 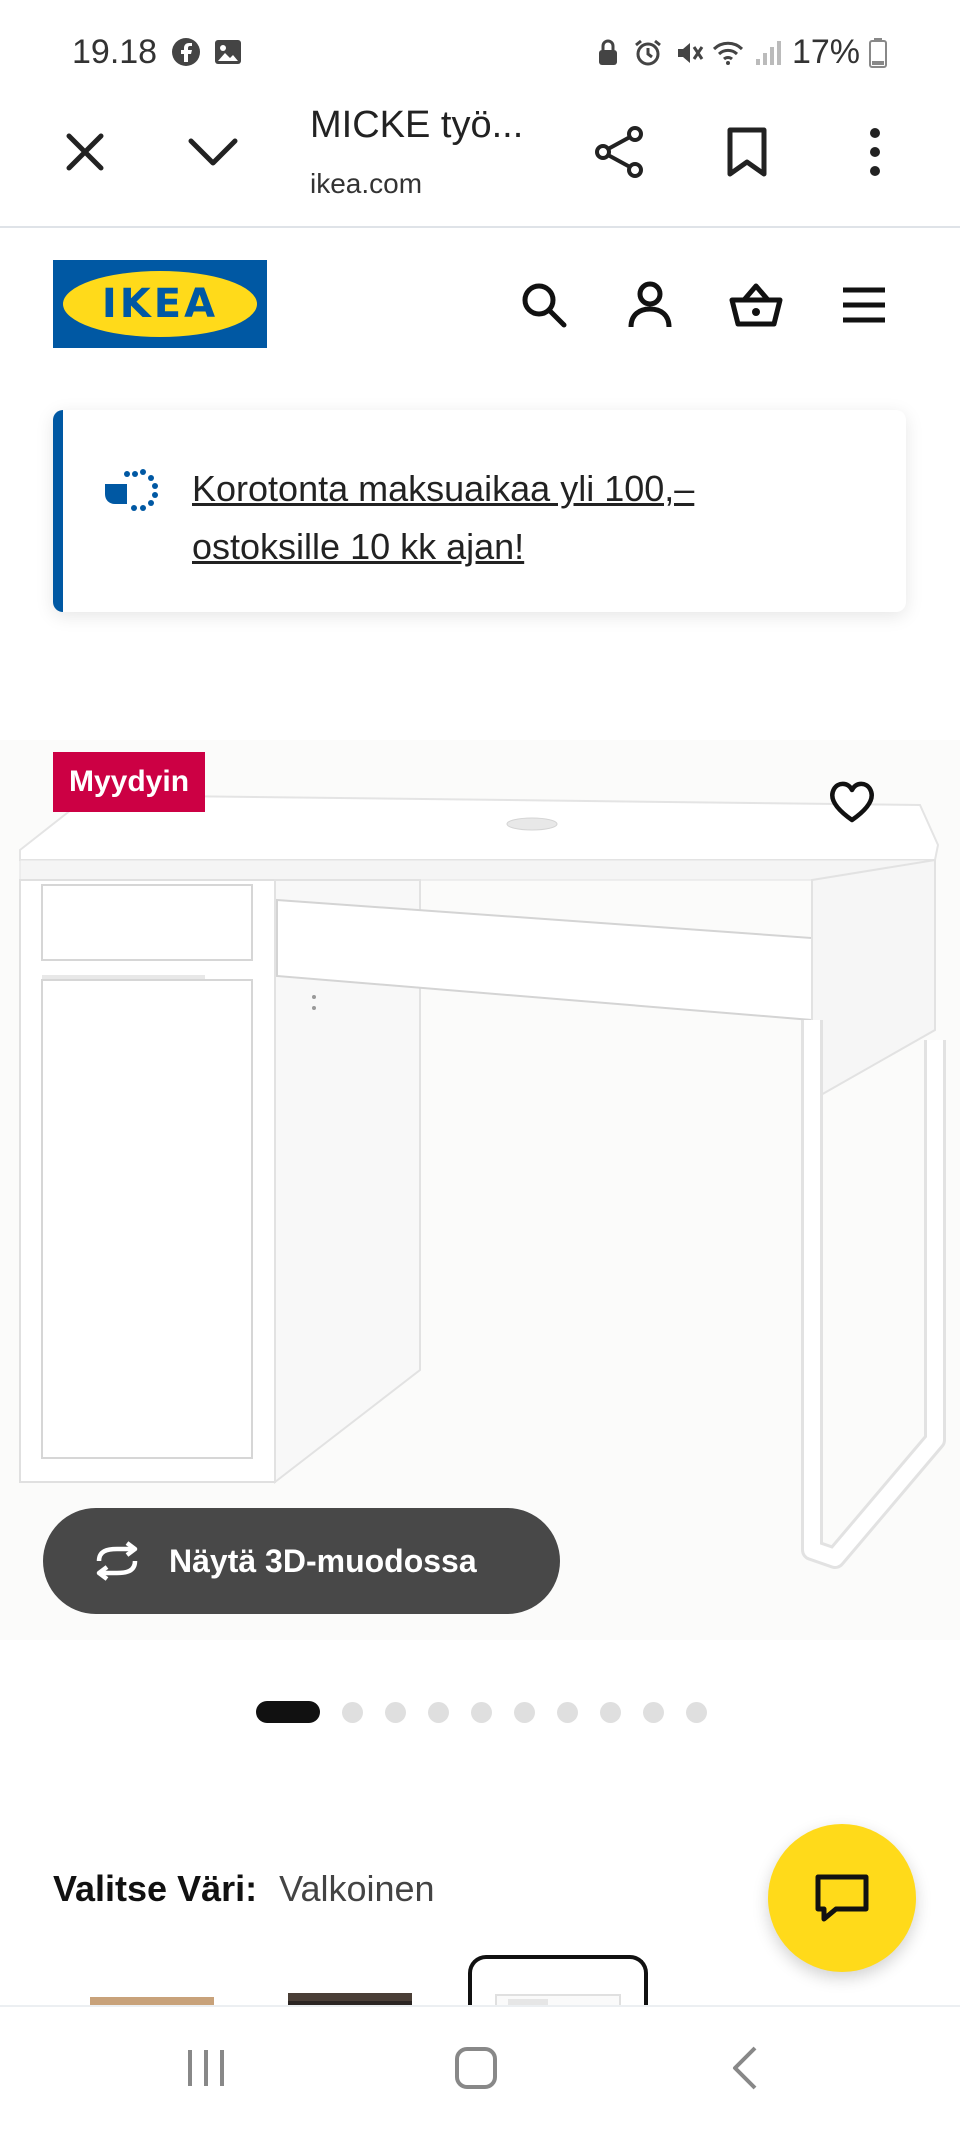 I want to click on color-label: Valitse Väri:, so click(x=155, y=1888).